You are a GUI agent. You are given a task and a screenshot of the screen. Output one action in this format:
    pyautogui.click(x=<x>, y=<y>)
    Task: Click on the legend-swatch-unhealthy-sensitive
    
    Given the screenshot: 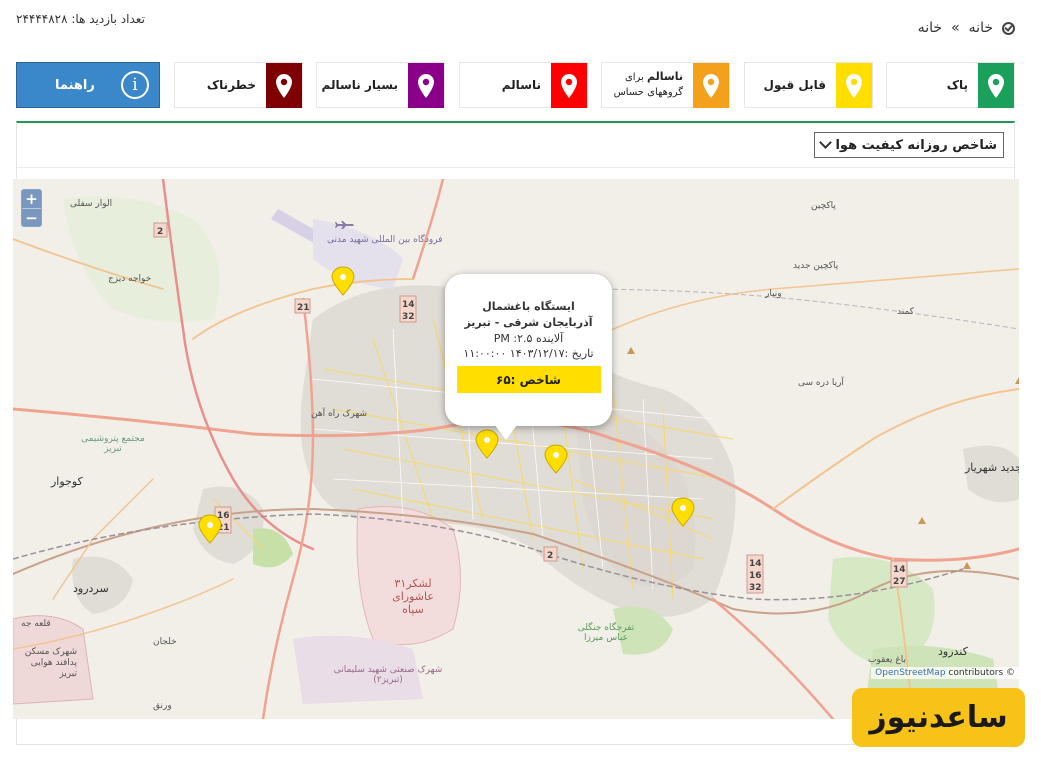 What is the action you would take?
    pyautogui.click(x=711, y=85)
    